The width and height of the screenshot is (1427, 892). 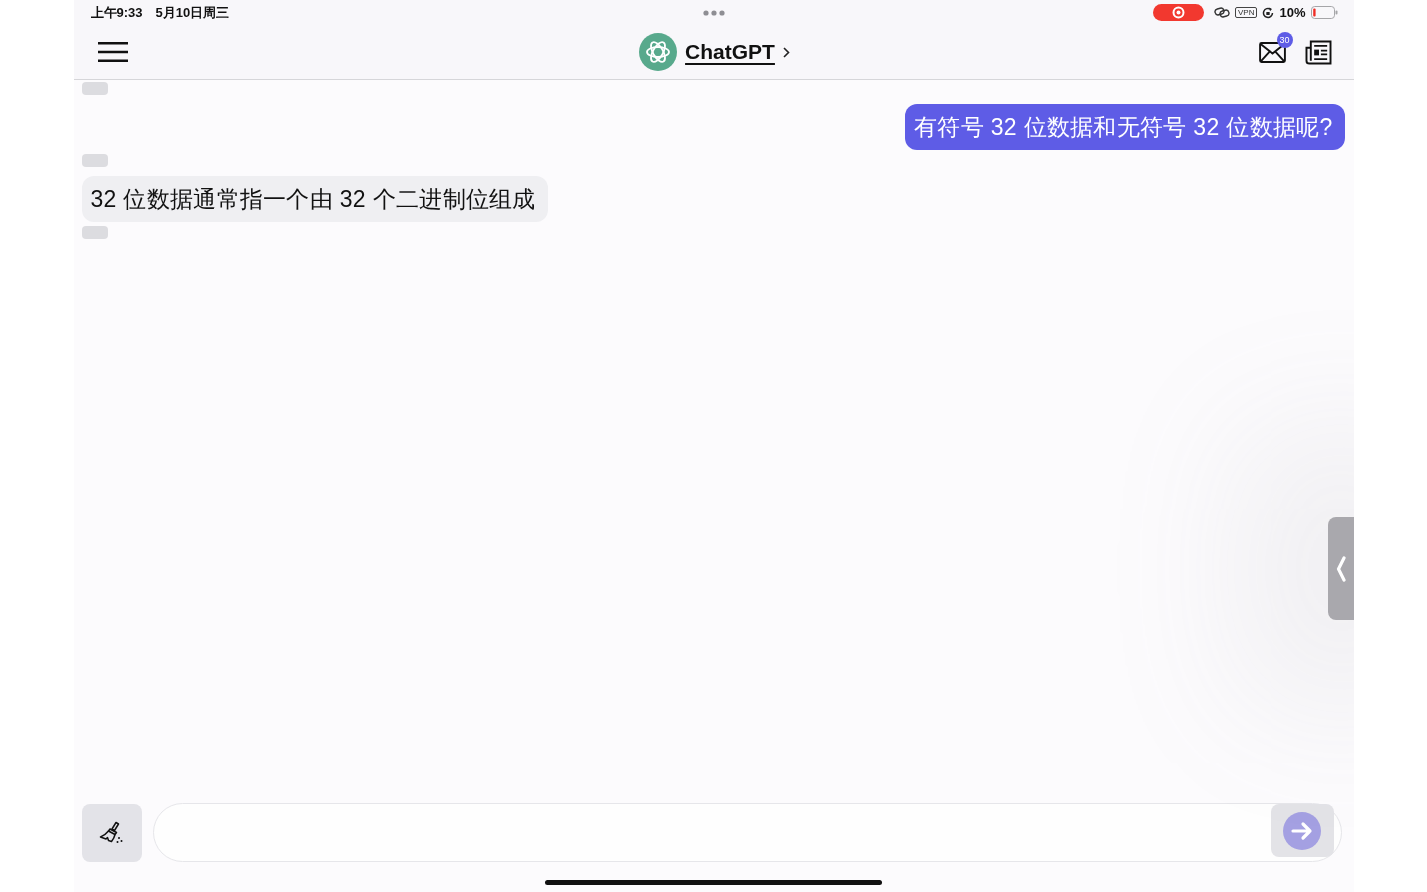 I want to click on side-panel-handle, so click(x=1340, y=568).